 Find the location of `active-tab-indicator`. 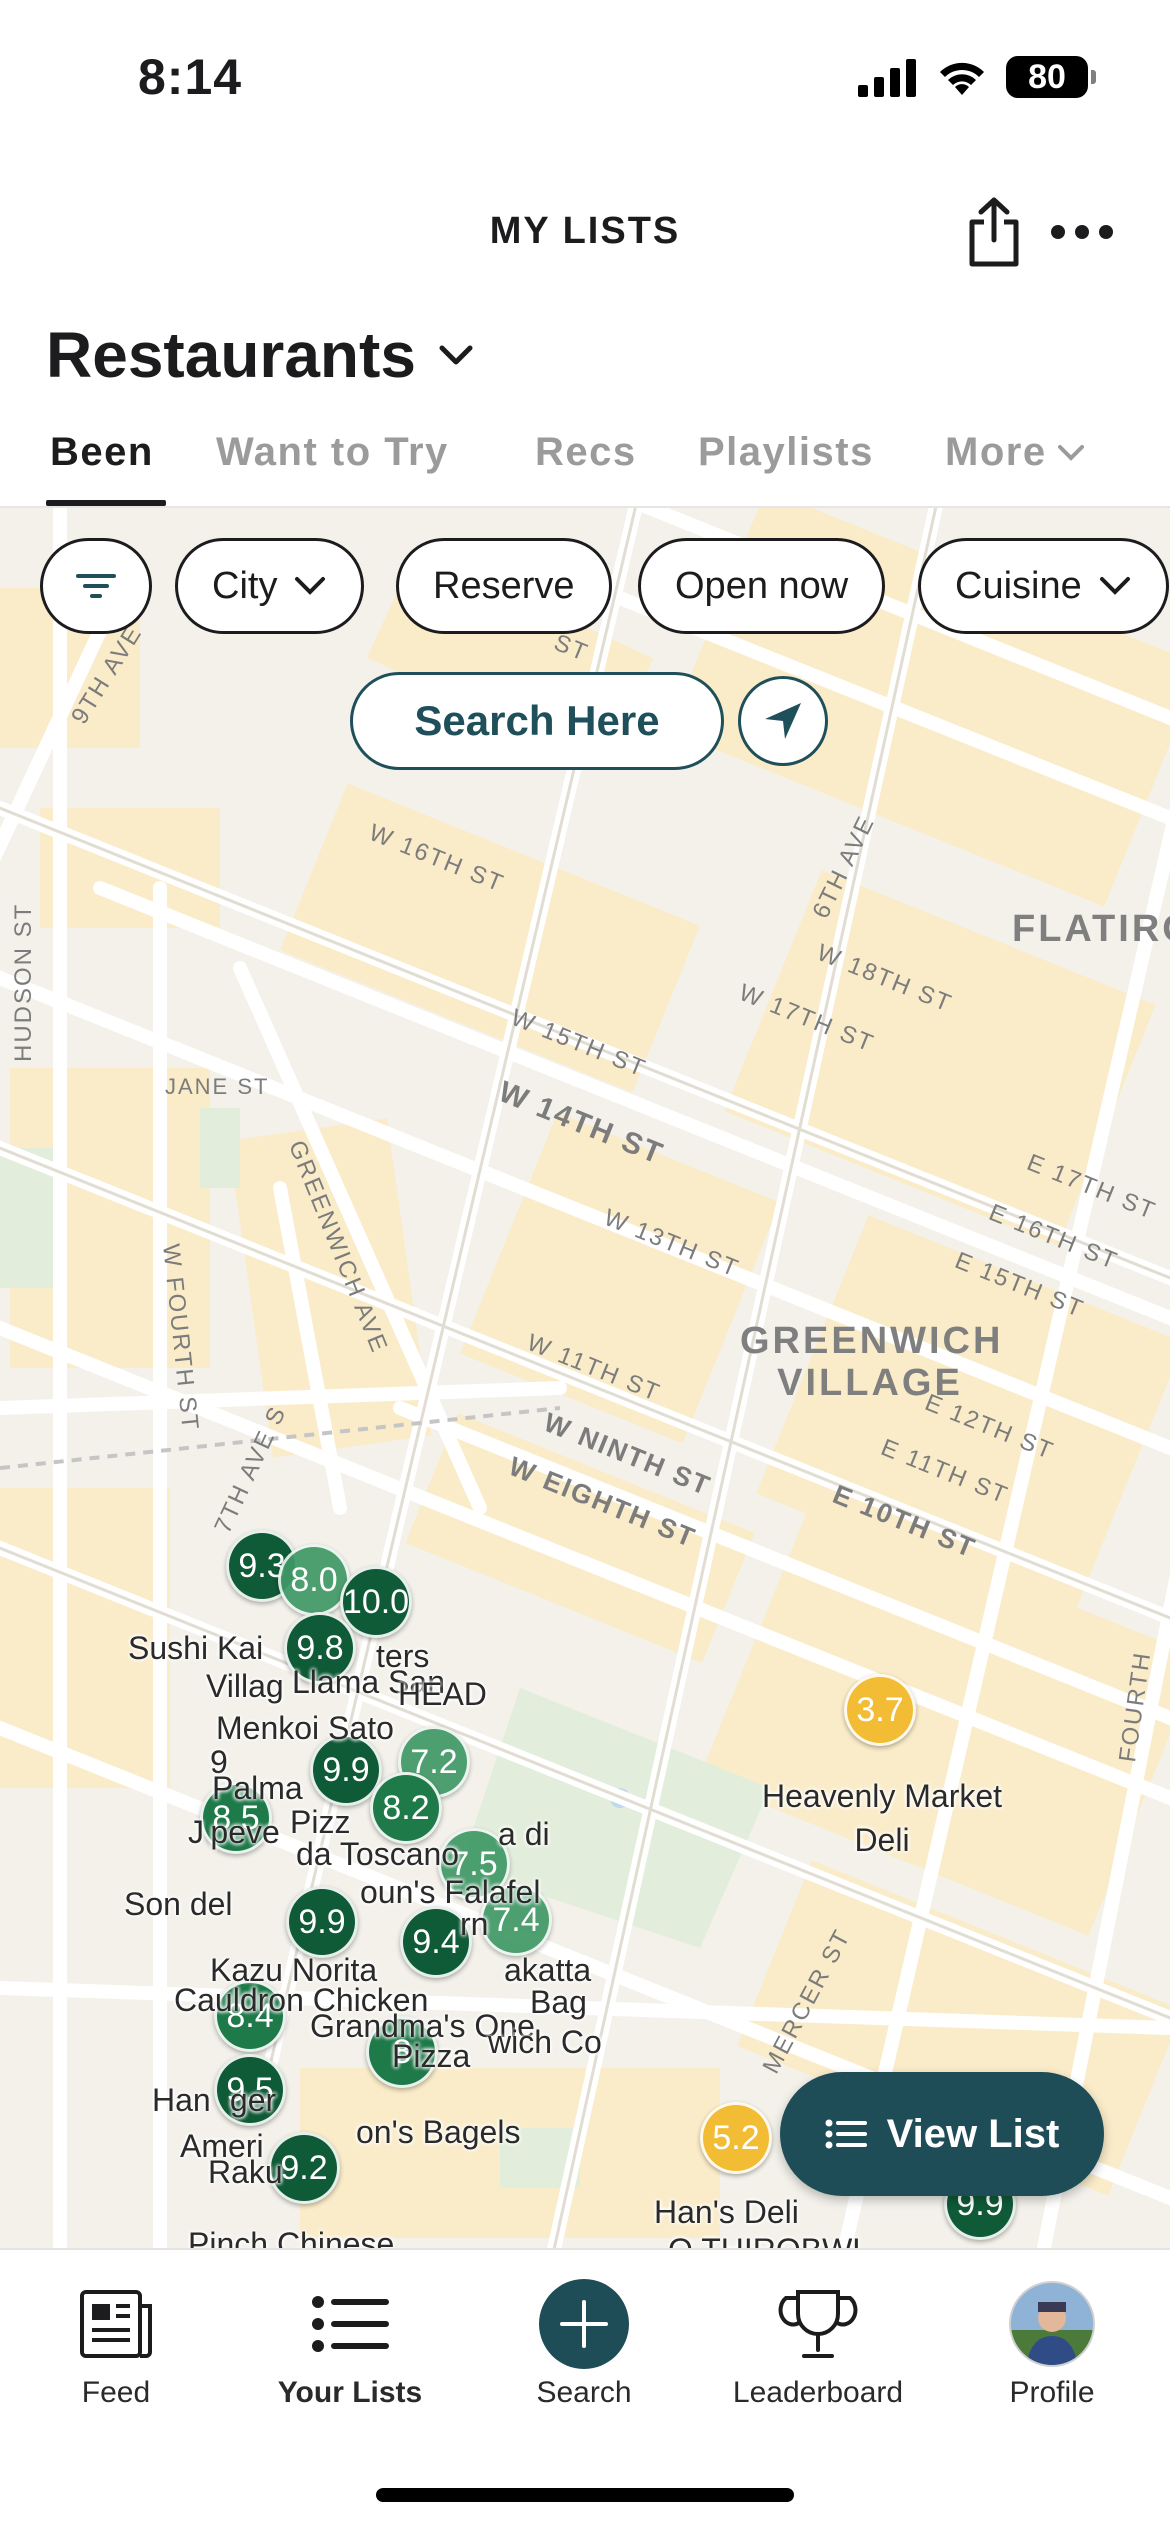

active-tab-indicator is located at coordinates (106, 503).